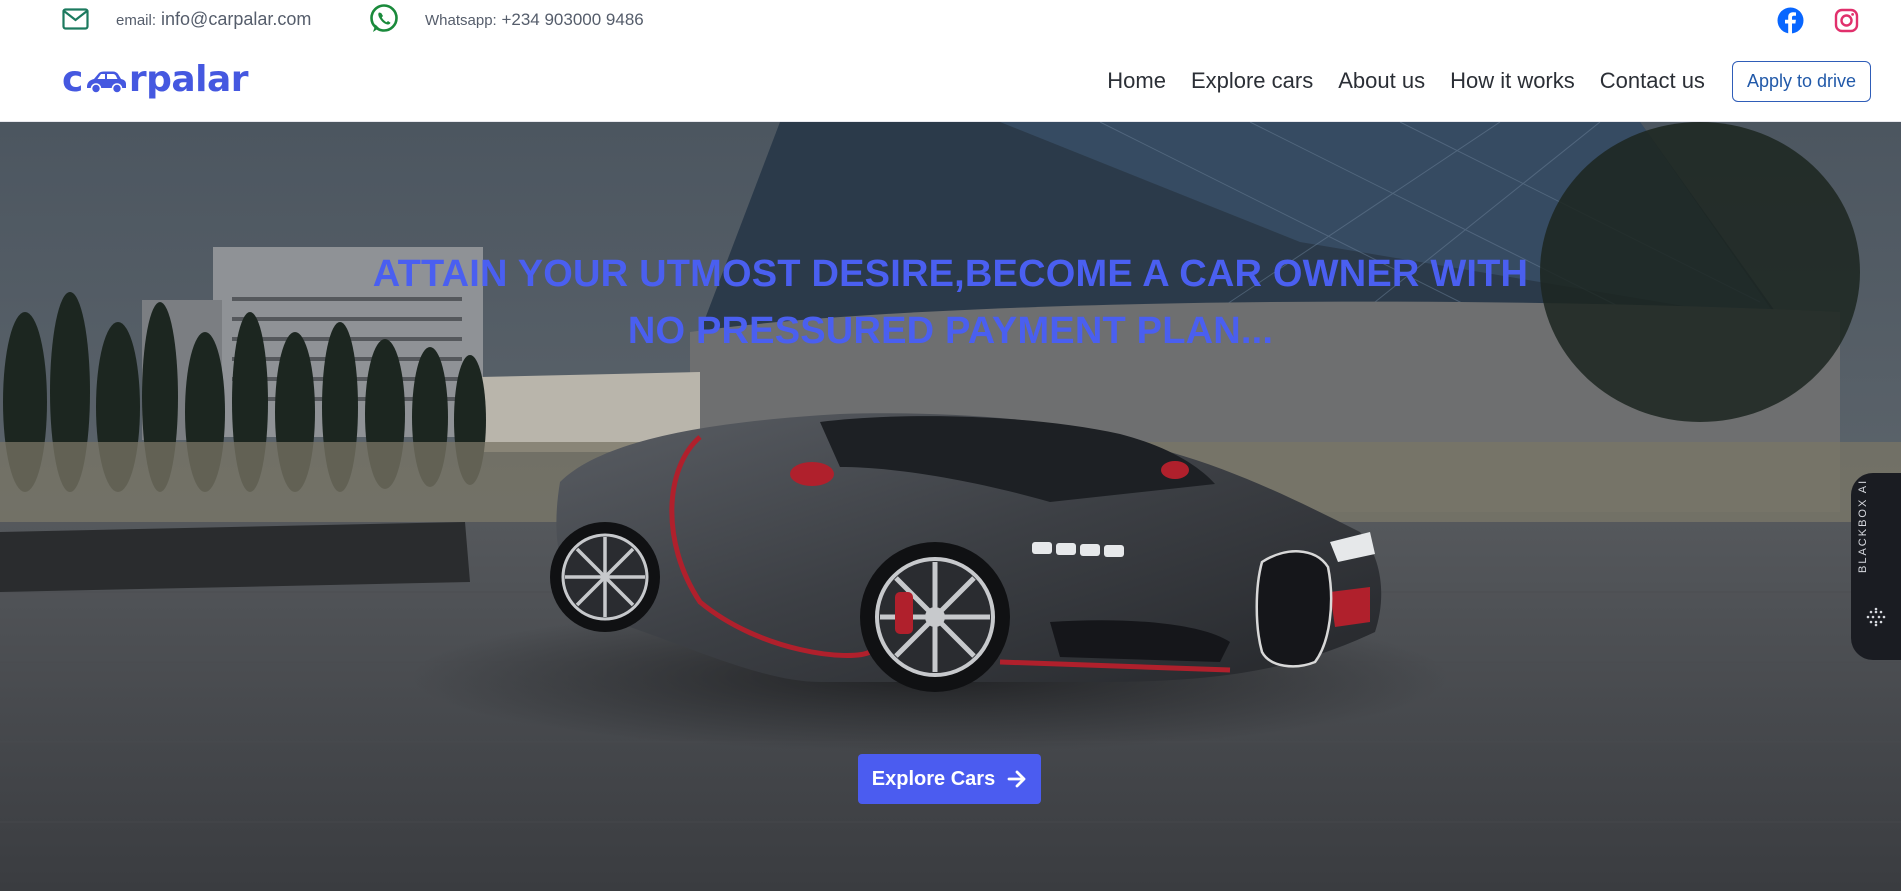  I want to click on email-prefix: email:, so click(136, 20).